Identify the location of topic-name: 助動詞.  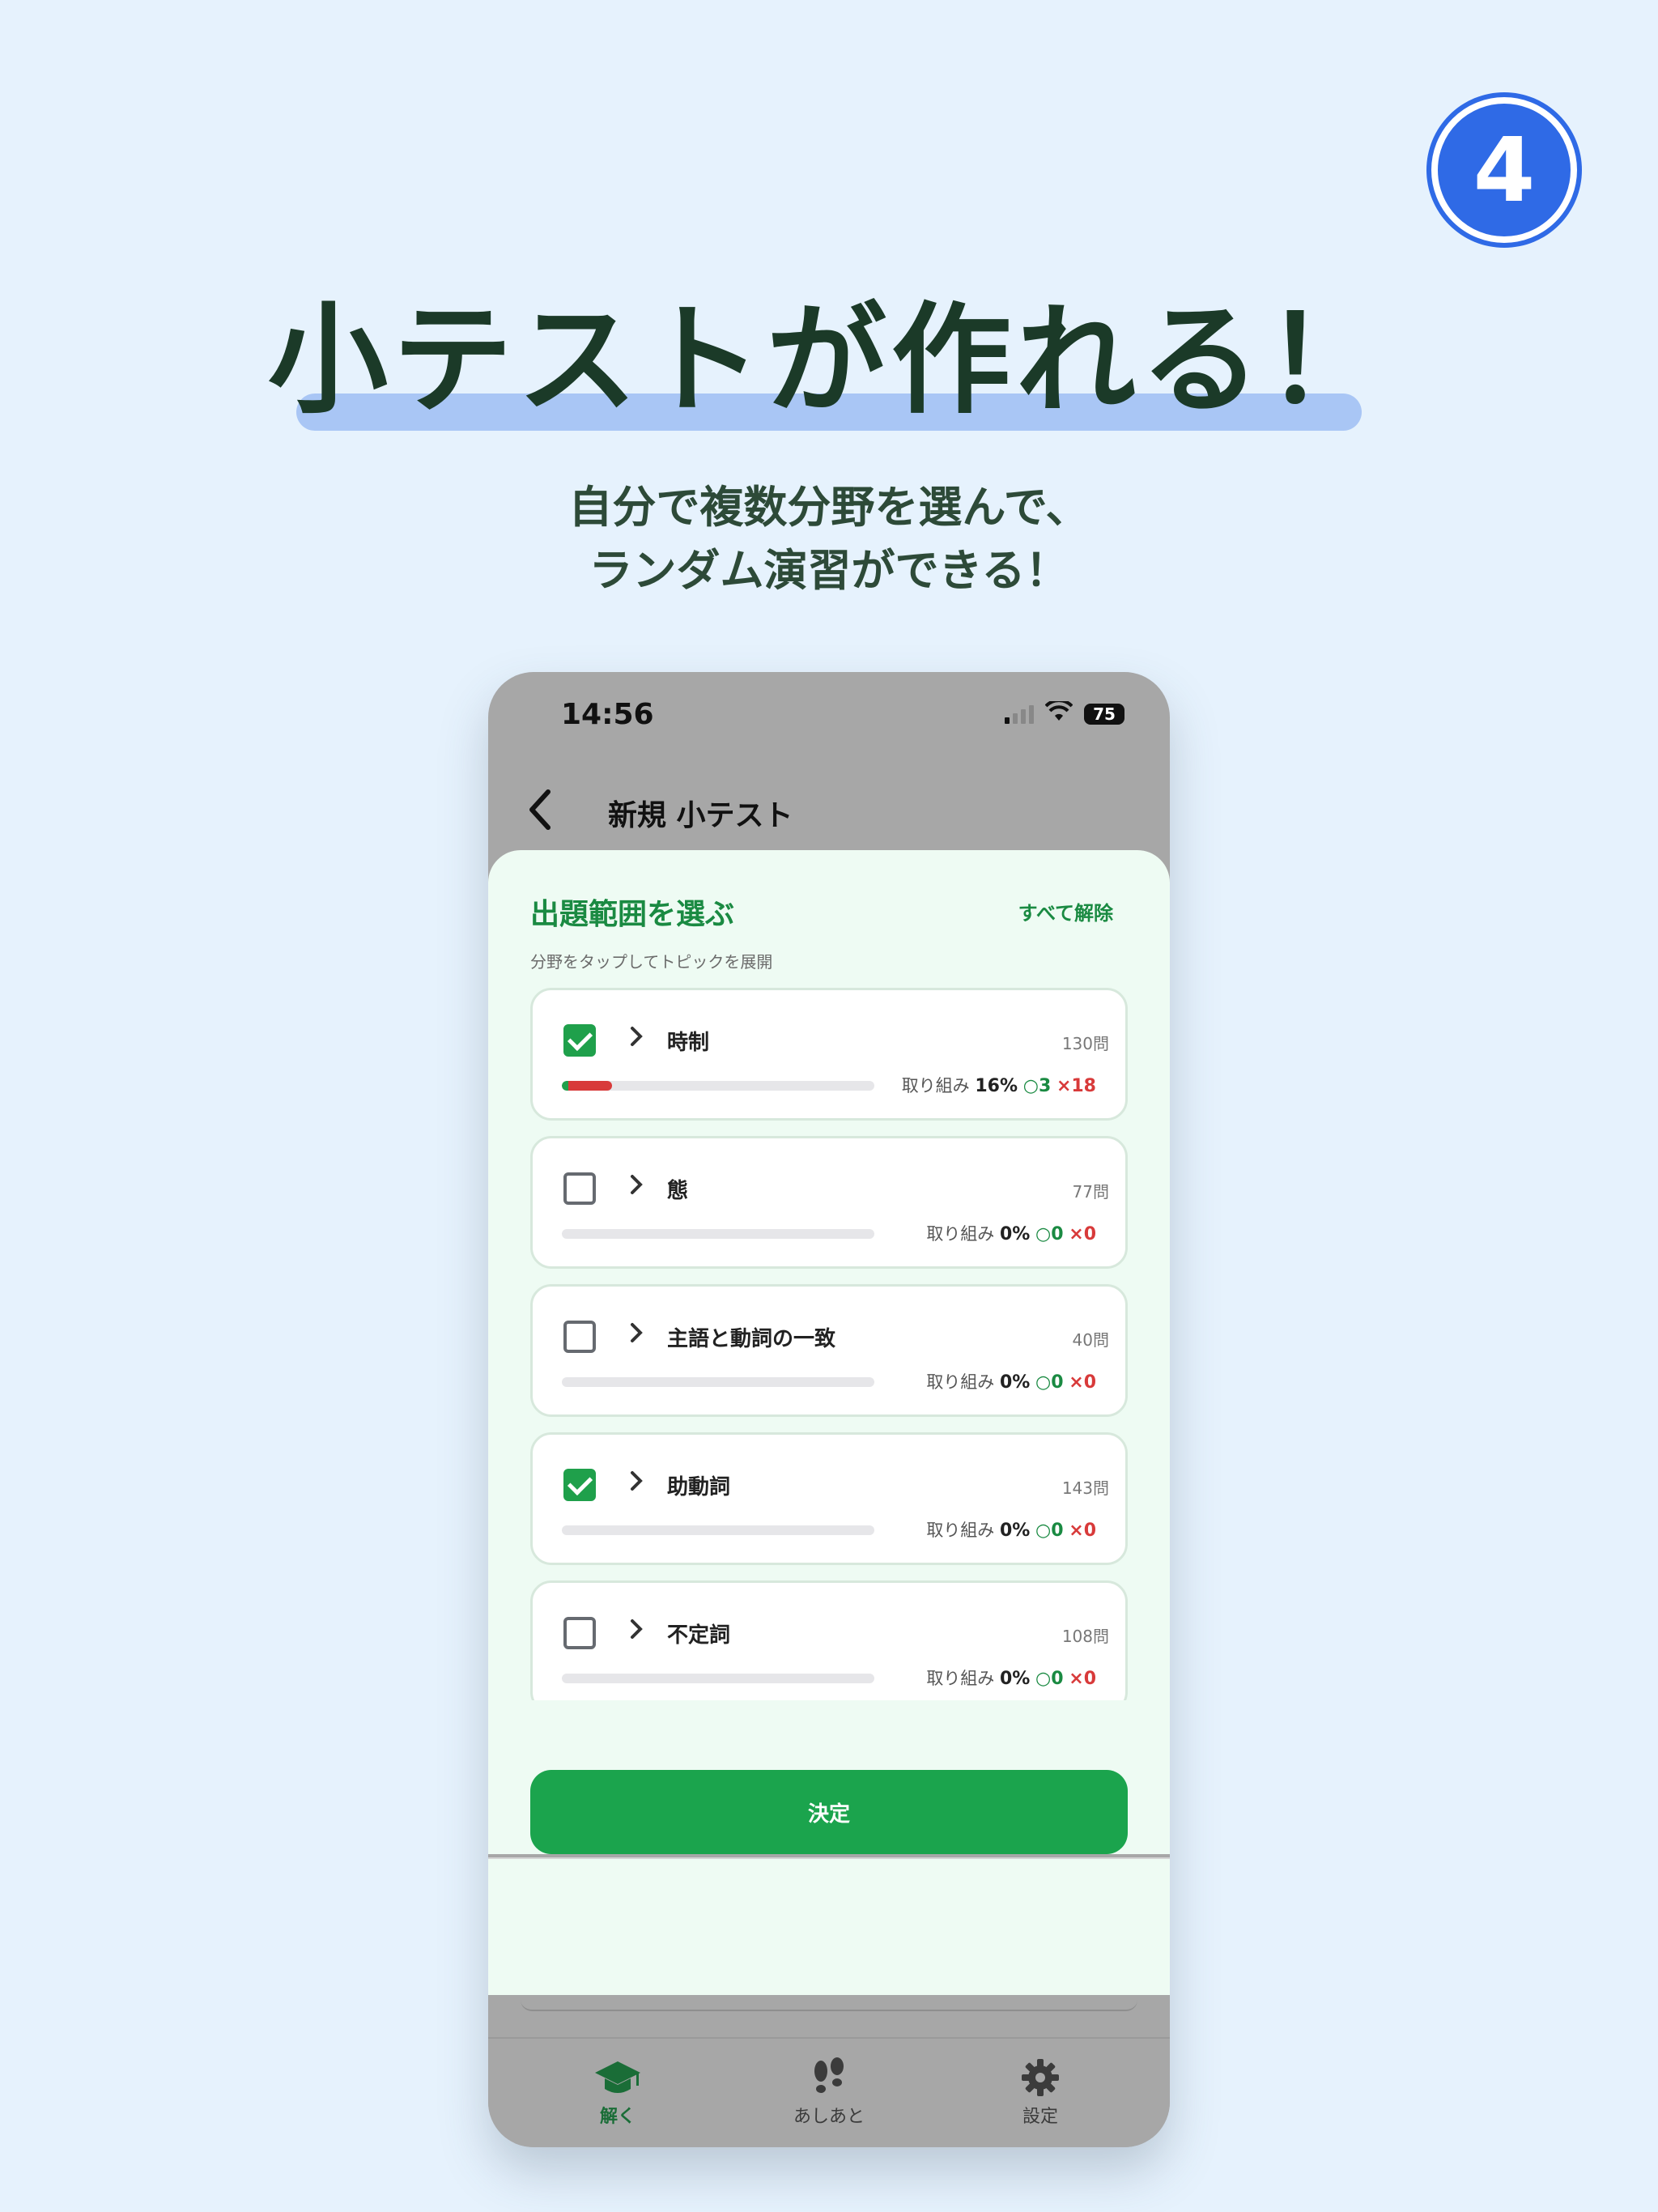
(699, 1487).